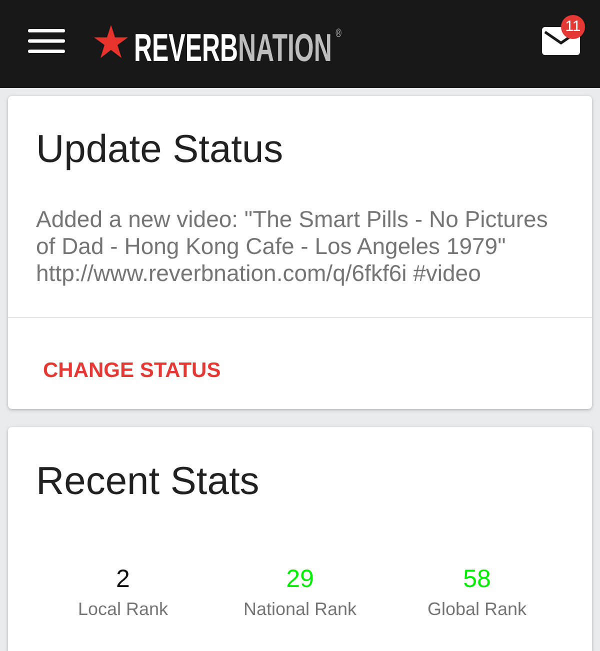 The image size is (600, 651). Describe the element at coordinates (300, 609) in the screenshot. I see `stat-label: National Rank` at that location.